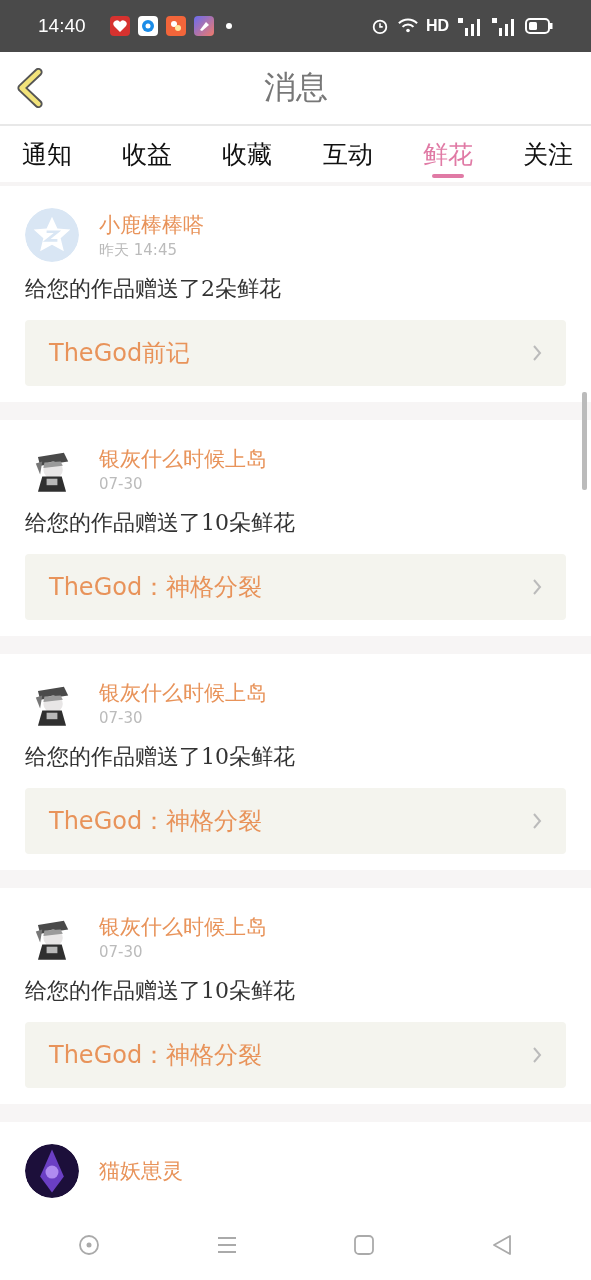  I want to click on app-icon, so click(175, 26).